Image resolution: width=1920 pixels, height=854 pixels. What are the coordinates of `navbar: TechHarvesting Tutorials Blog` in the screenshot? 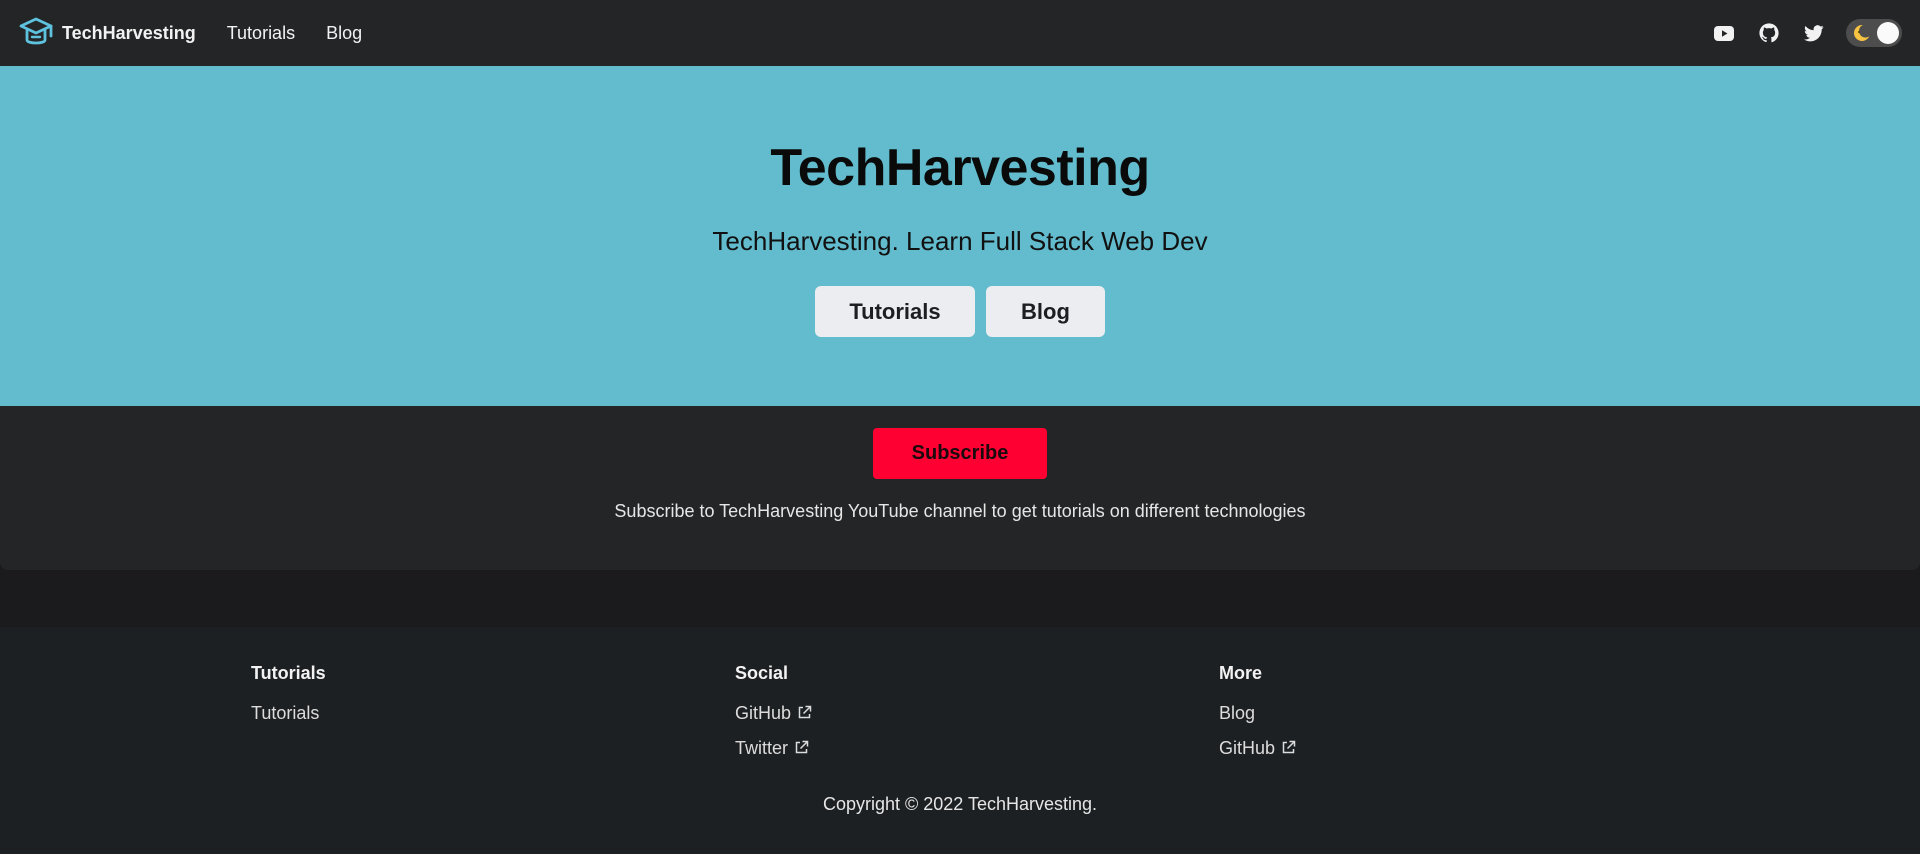 It's located at (960, 33).